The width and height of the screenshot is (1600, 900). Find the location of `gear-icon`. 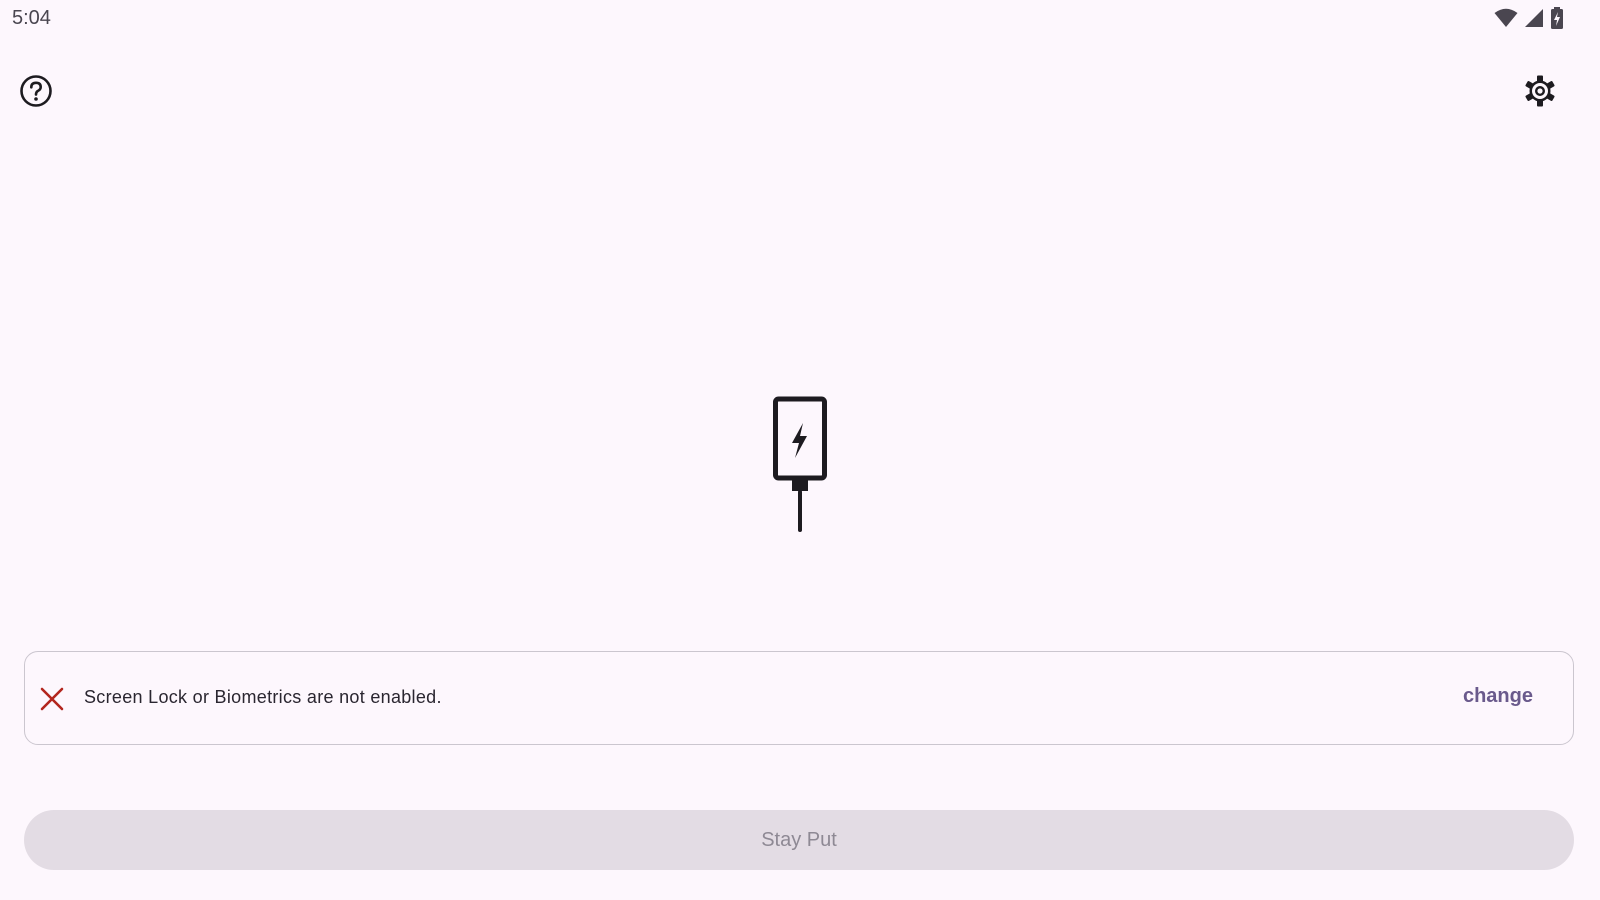

gear-icon is located at coordinates (1540, 93).